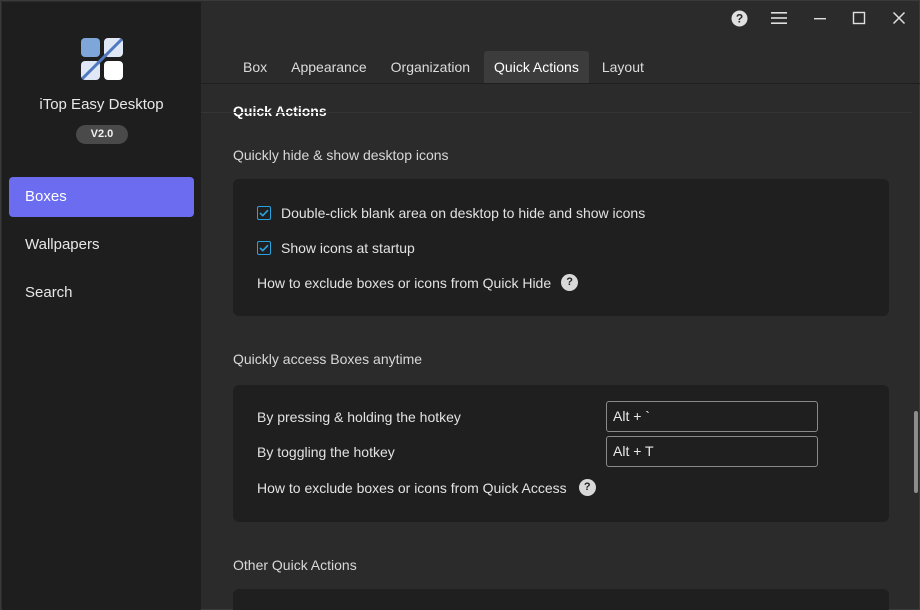  What do you see at coordinates (101, 293) in the screenshot?
I see `sidebar-item-search: Search` at bounding box center [101, 293].